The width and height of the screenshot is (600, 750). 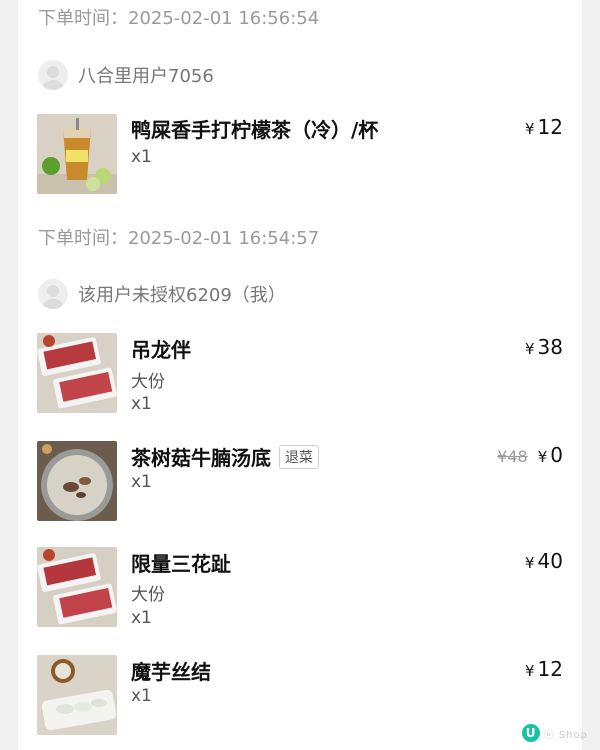 I want to click on item-name: 茶树菇牛腩汤底 退菜, so click(x=225, y=456).